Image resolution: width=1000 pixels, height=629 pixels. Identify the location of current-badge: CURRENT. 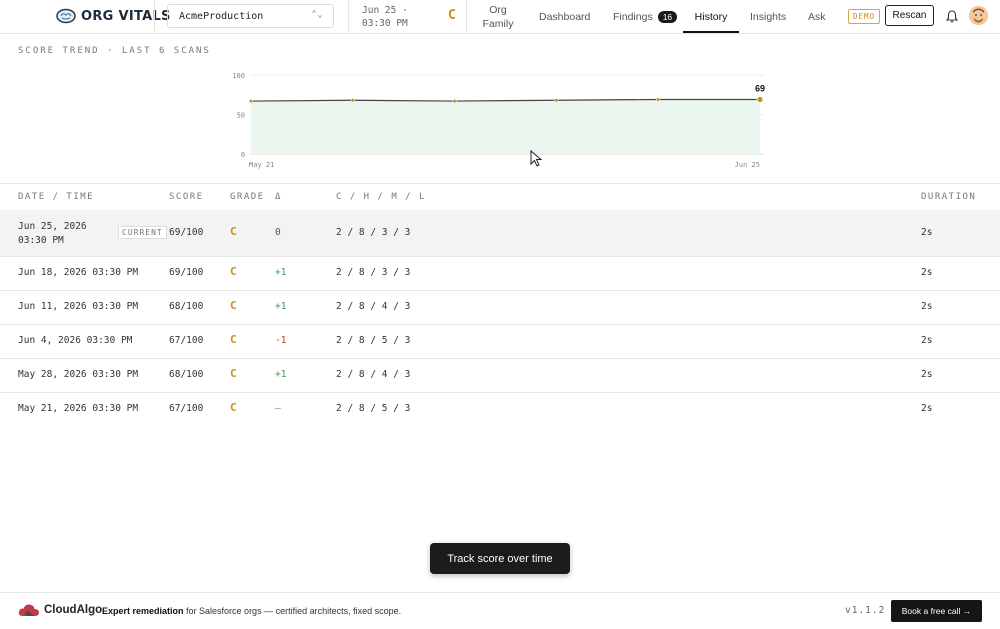
(142, 232).